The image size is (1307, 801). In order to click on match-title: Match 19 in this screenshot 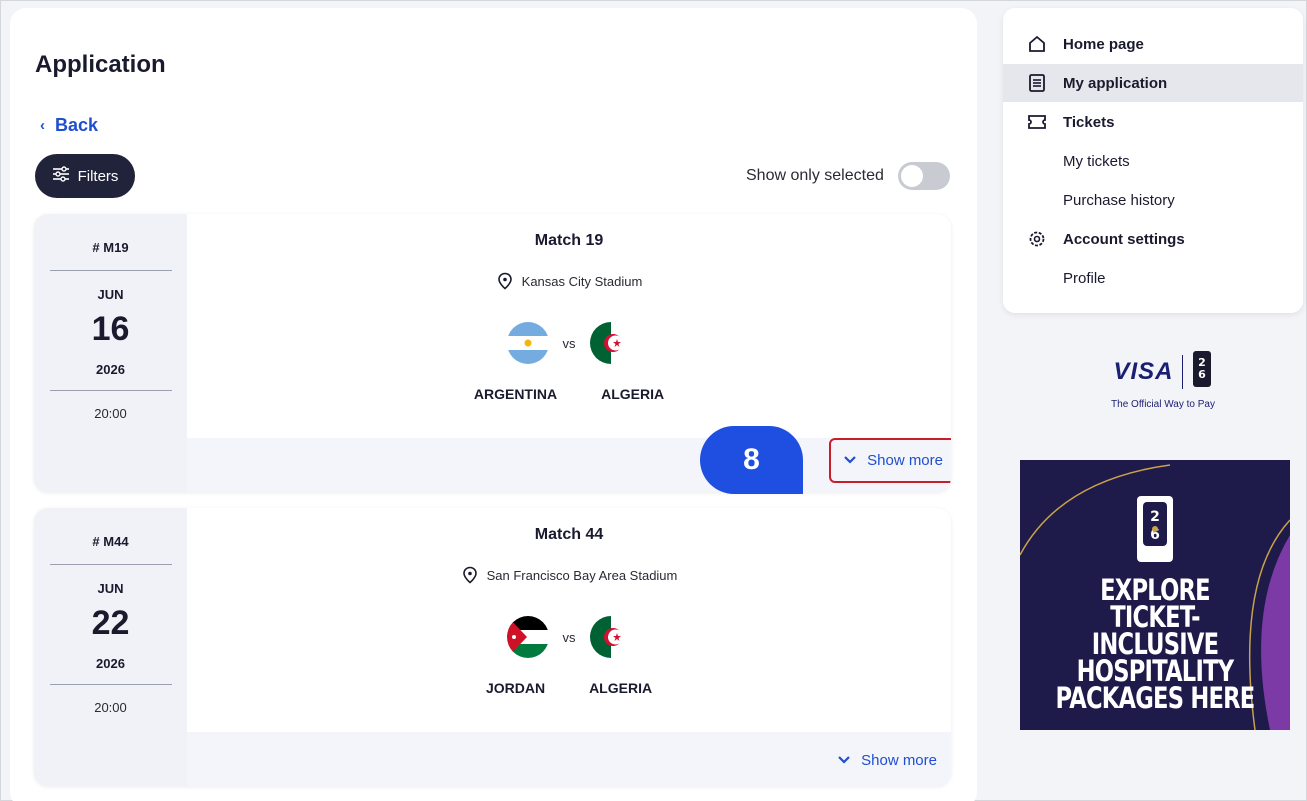, I will do `click(569, 240)`.